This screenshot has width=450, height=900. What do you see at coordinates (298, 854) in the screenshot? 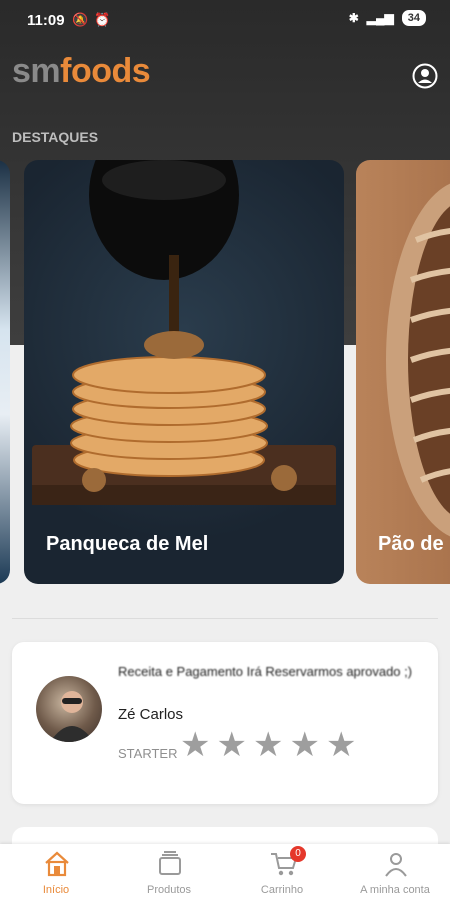
I see `cart-badge: 0` at bounding box center [298, 854].